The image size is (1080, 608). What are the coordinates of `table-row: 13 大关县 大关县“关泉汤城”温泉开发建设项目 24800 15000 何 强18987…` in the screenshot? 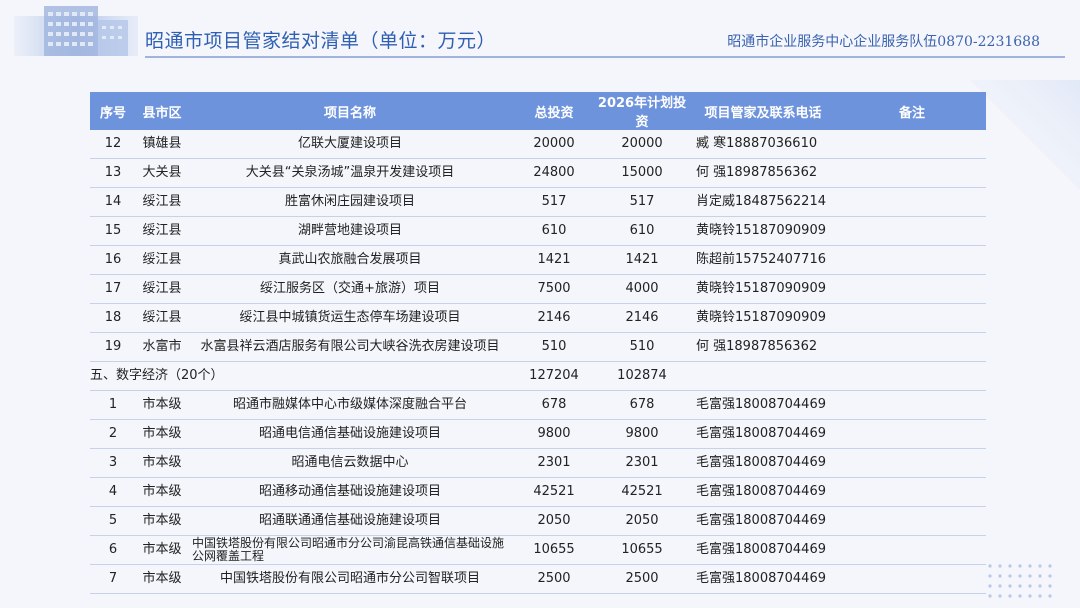 It's located at (538, 173).